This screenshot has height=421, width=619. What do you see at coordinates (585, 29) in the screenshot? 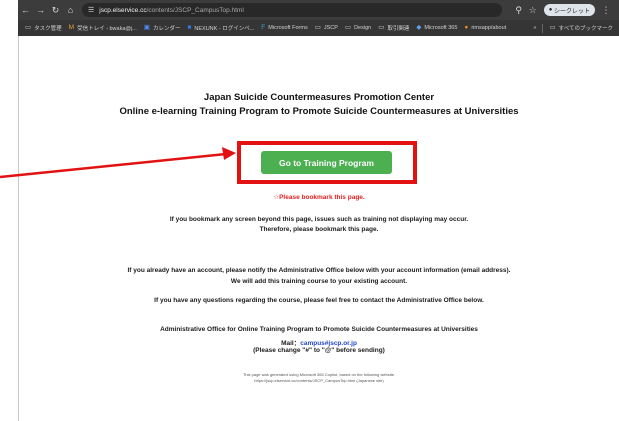
I see `all-bookmarks-label: すべてのブックマーク` at bounding box center [585, 29].